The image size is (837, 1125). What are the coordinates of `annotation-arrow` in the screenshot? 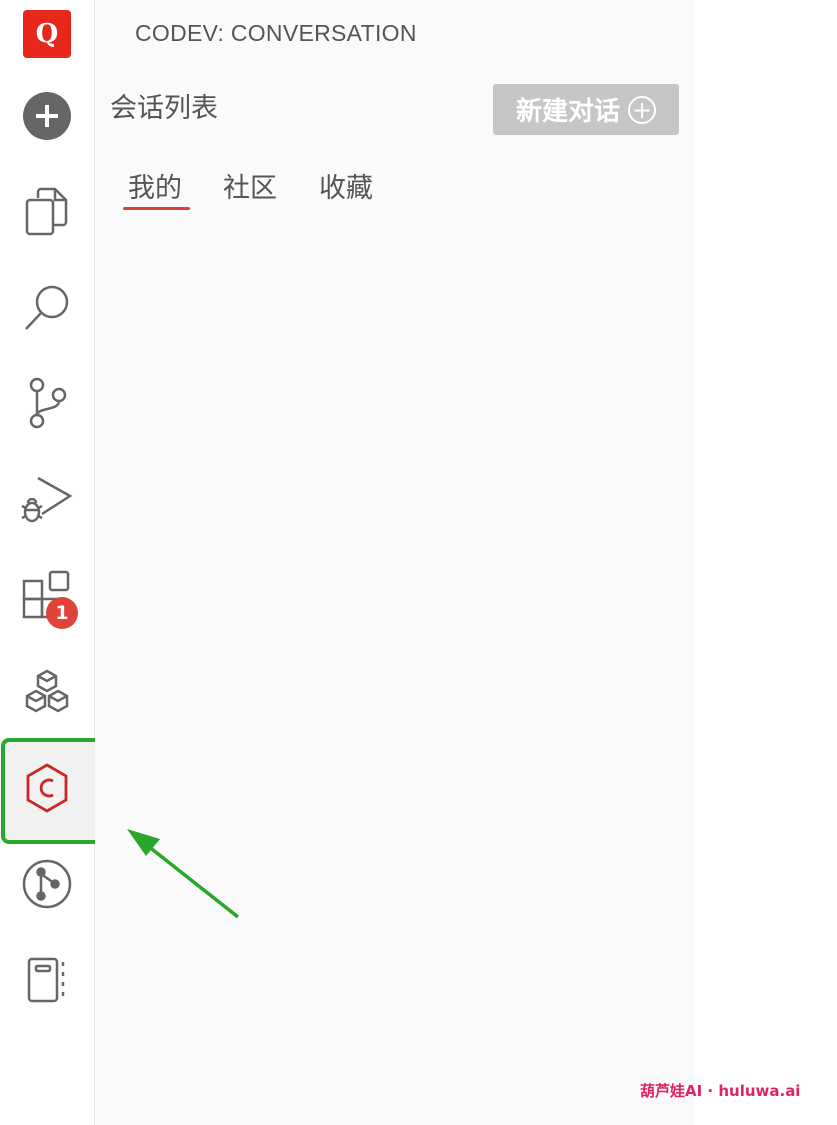 It's located at (183, 874).